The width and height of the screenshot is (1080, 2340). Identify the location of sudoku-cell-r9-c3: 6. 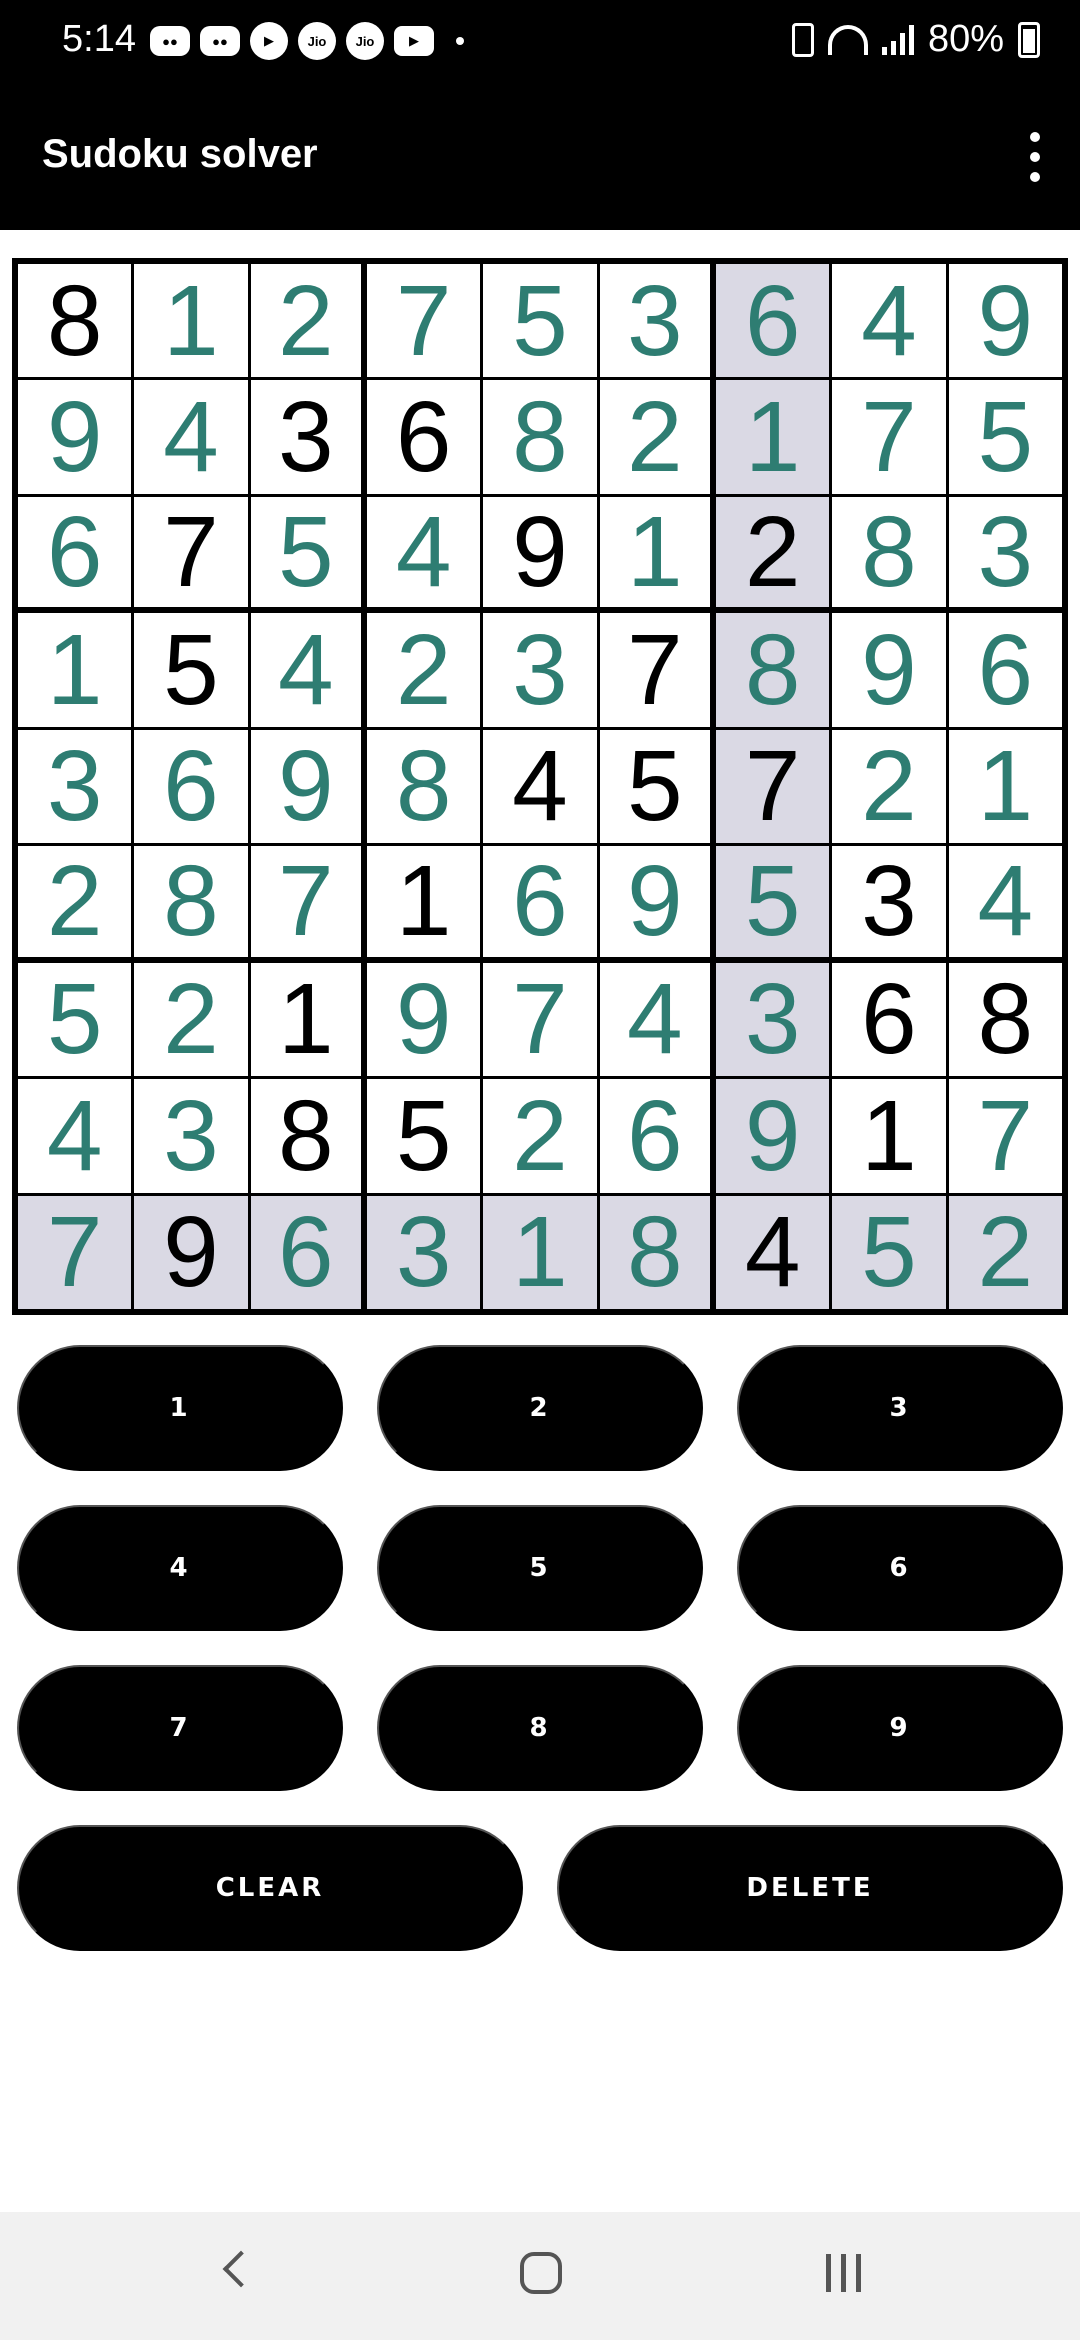
(305, 1252).